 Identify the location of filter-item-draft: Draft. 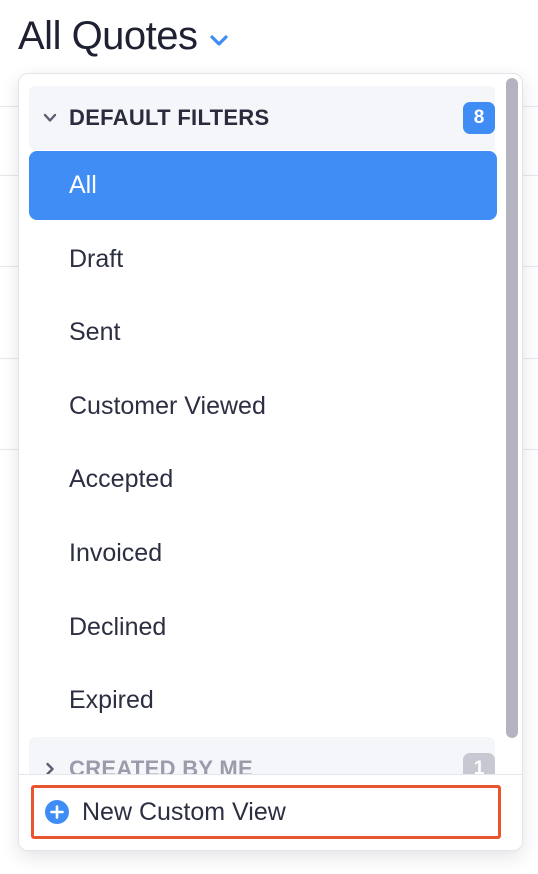
(263, 259).